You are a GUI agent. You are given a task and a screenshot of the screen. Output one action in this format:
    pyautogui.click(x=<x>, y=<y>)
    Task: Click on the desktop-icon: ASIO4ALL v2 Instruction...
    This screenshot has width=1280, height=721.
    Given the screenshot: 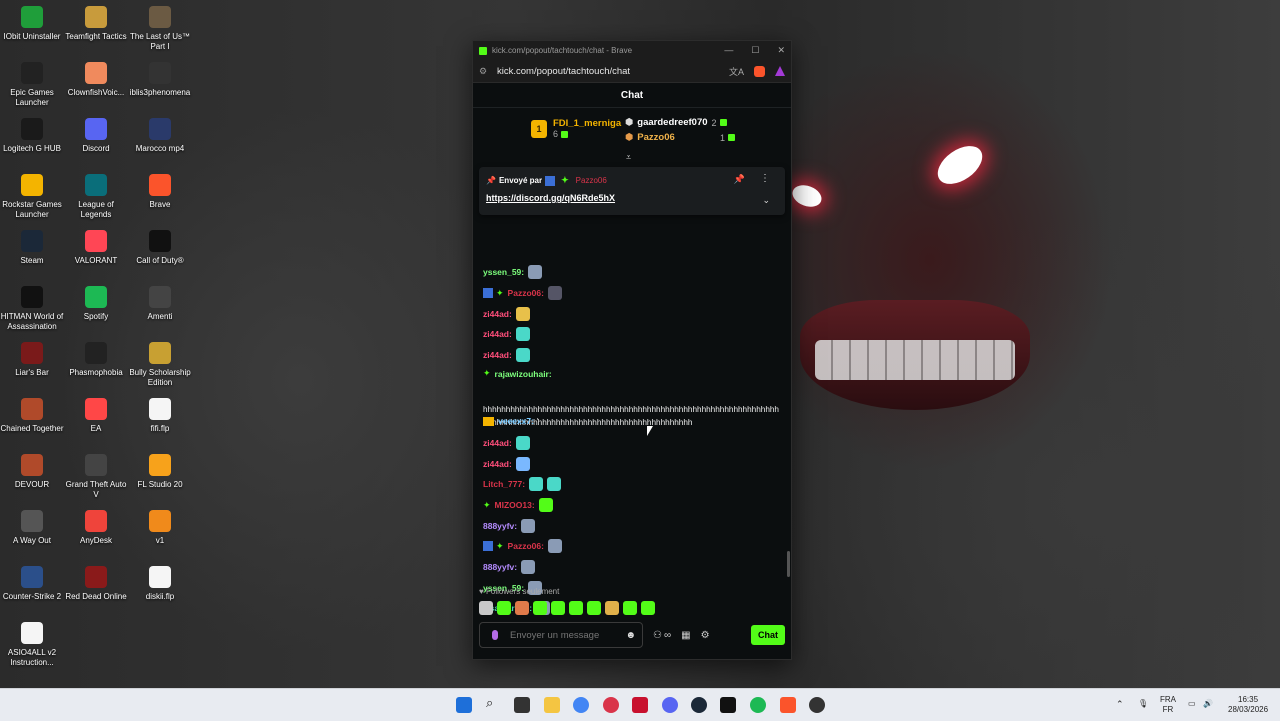 What is the action you would take?
    pyautogui.click(x=32, y=645)
    